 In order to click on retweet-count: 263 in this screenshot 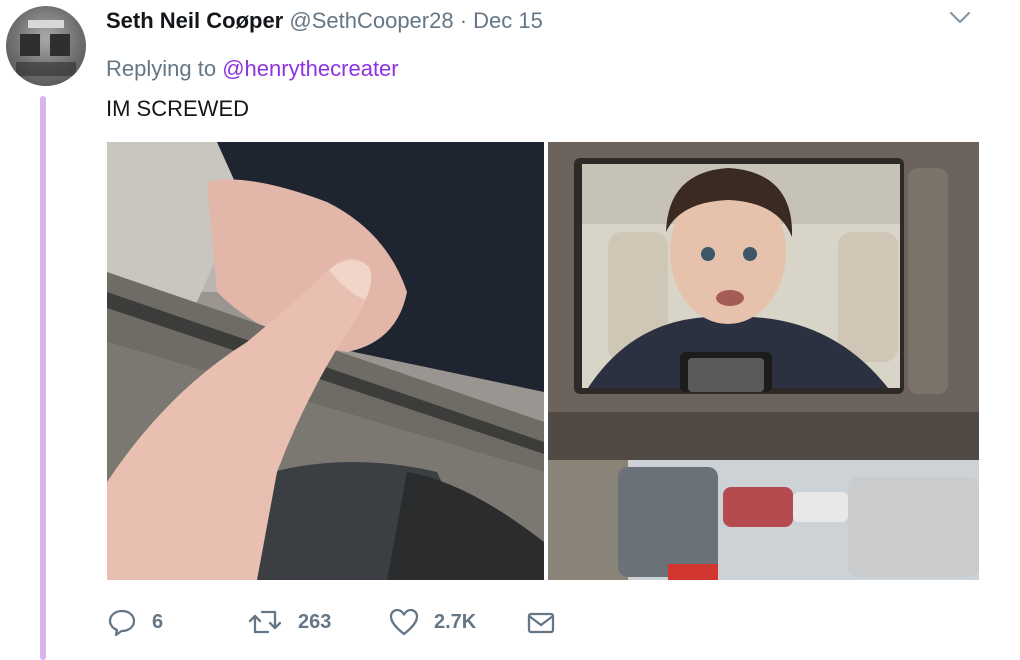, I will do `click(315, 621)`.